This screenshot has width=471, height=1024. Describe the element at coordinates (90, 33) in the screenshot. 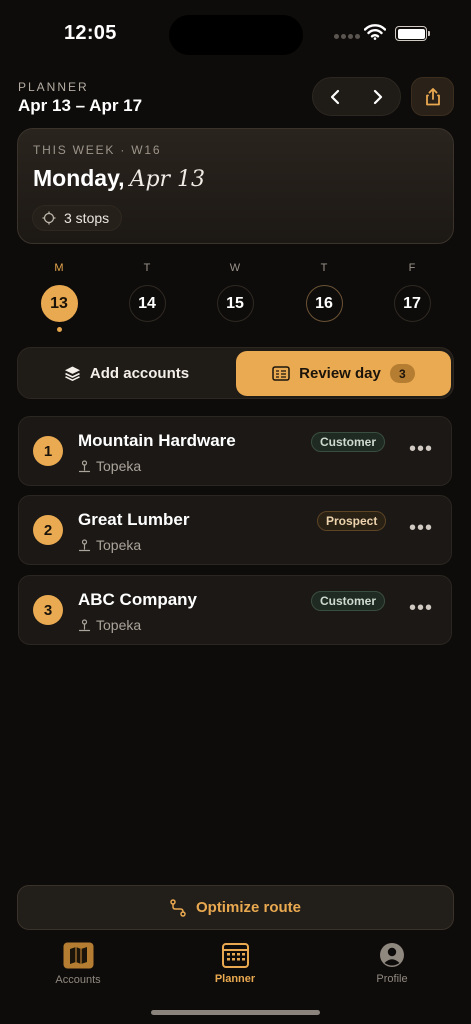

I see `status-time: 12:05` at that location.